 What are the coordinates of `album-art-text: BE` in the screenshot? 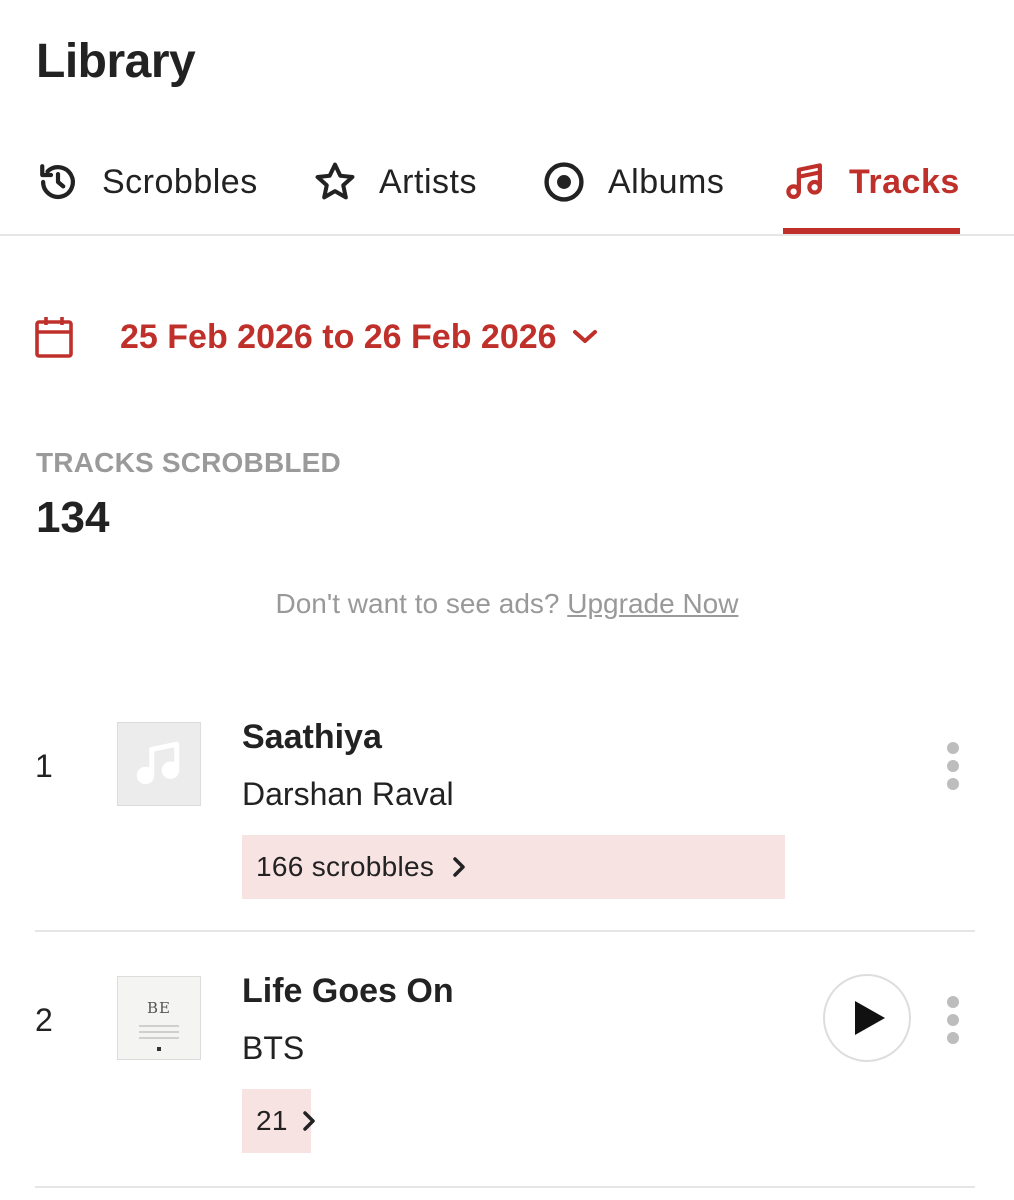 It's located at (159, 1008).